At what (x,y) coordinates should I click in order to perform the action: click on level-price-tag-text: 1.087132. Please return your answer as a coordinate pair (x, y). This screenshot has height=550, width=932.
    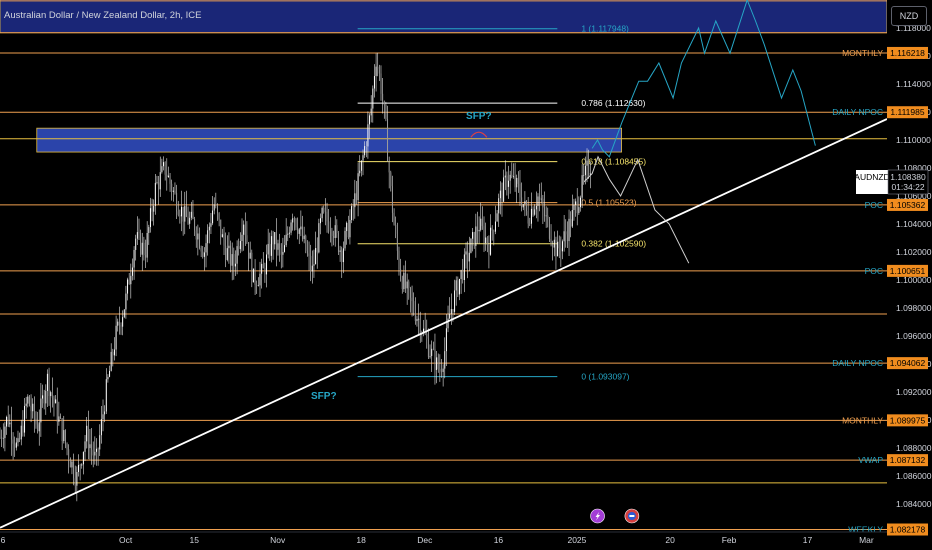
    Looking at the image, I should click on (908, 460).